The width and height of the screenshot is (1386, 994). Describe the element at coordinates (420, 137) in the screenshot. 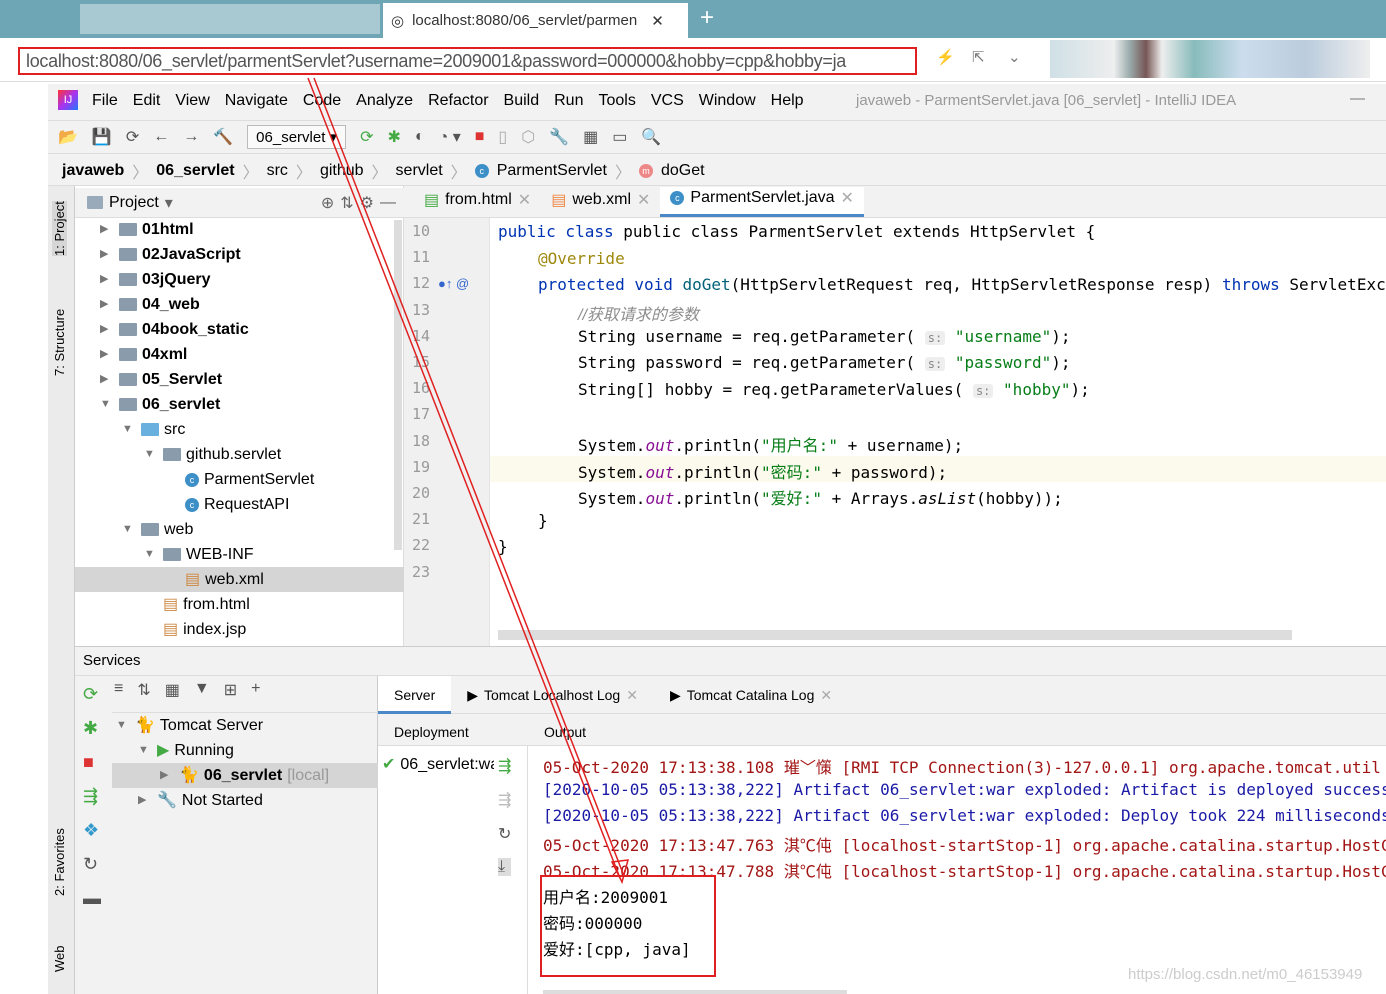

I see `coverage-icon: ◐` at that location.